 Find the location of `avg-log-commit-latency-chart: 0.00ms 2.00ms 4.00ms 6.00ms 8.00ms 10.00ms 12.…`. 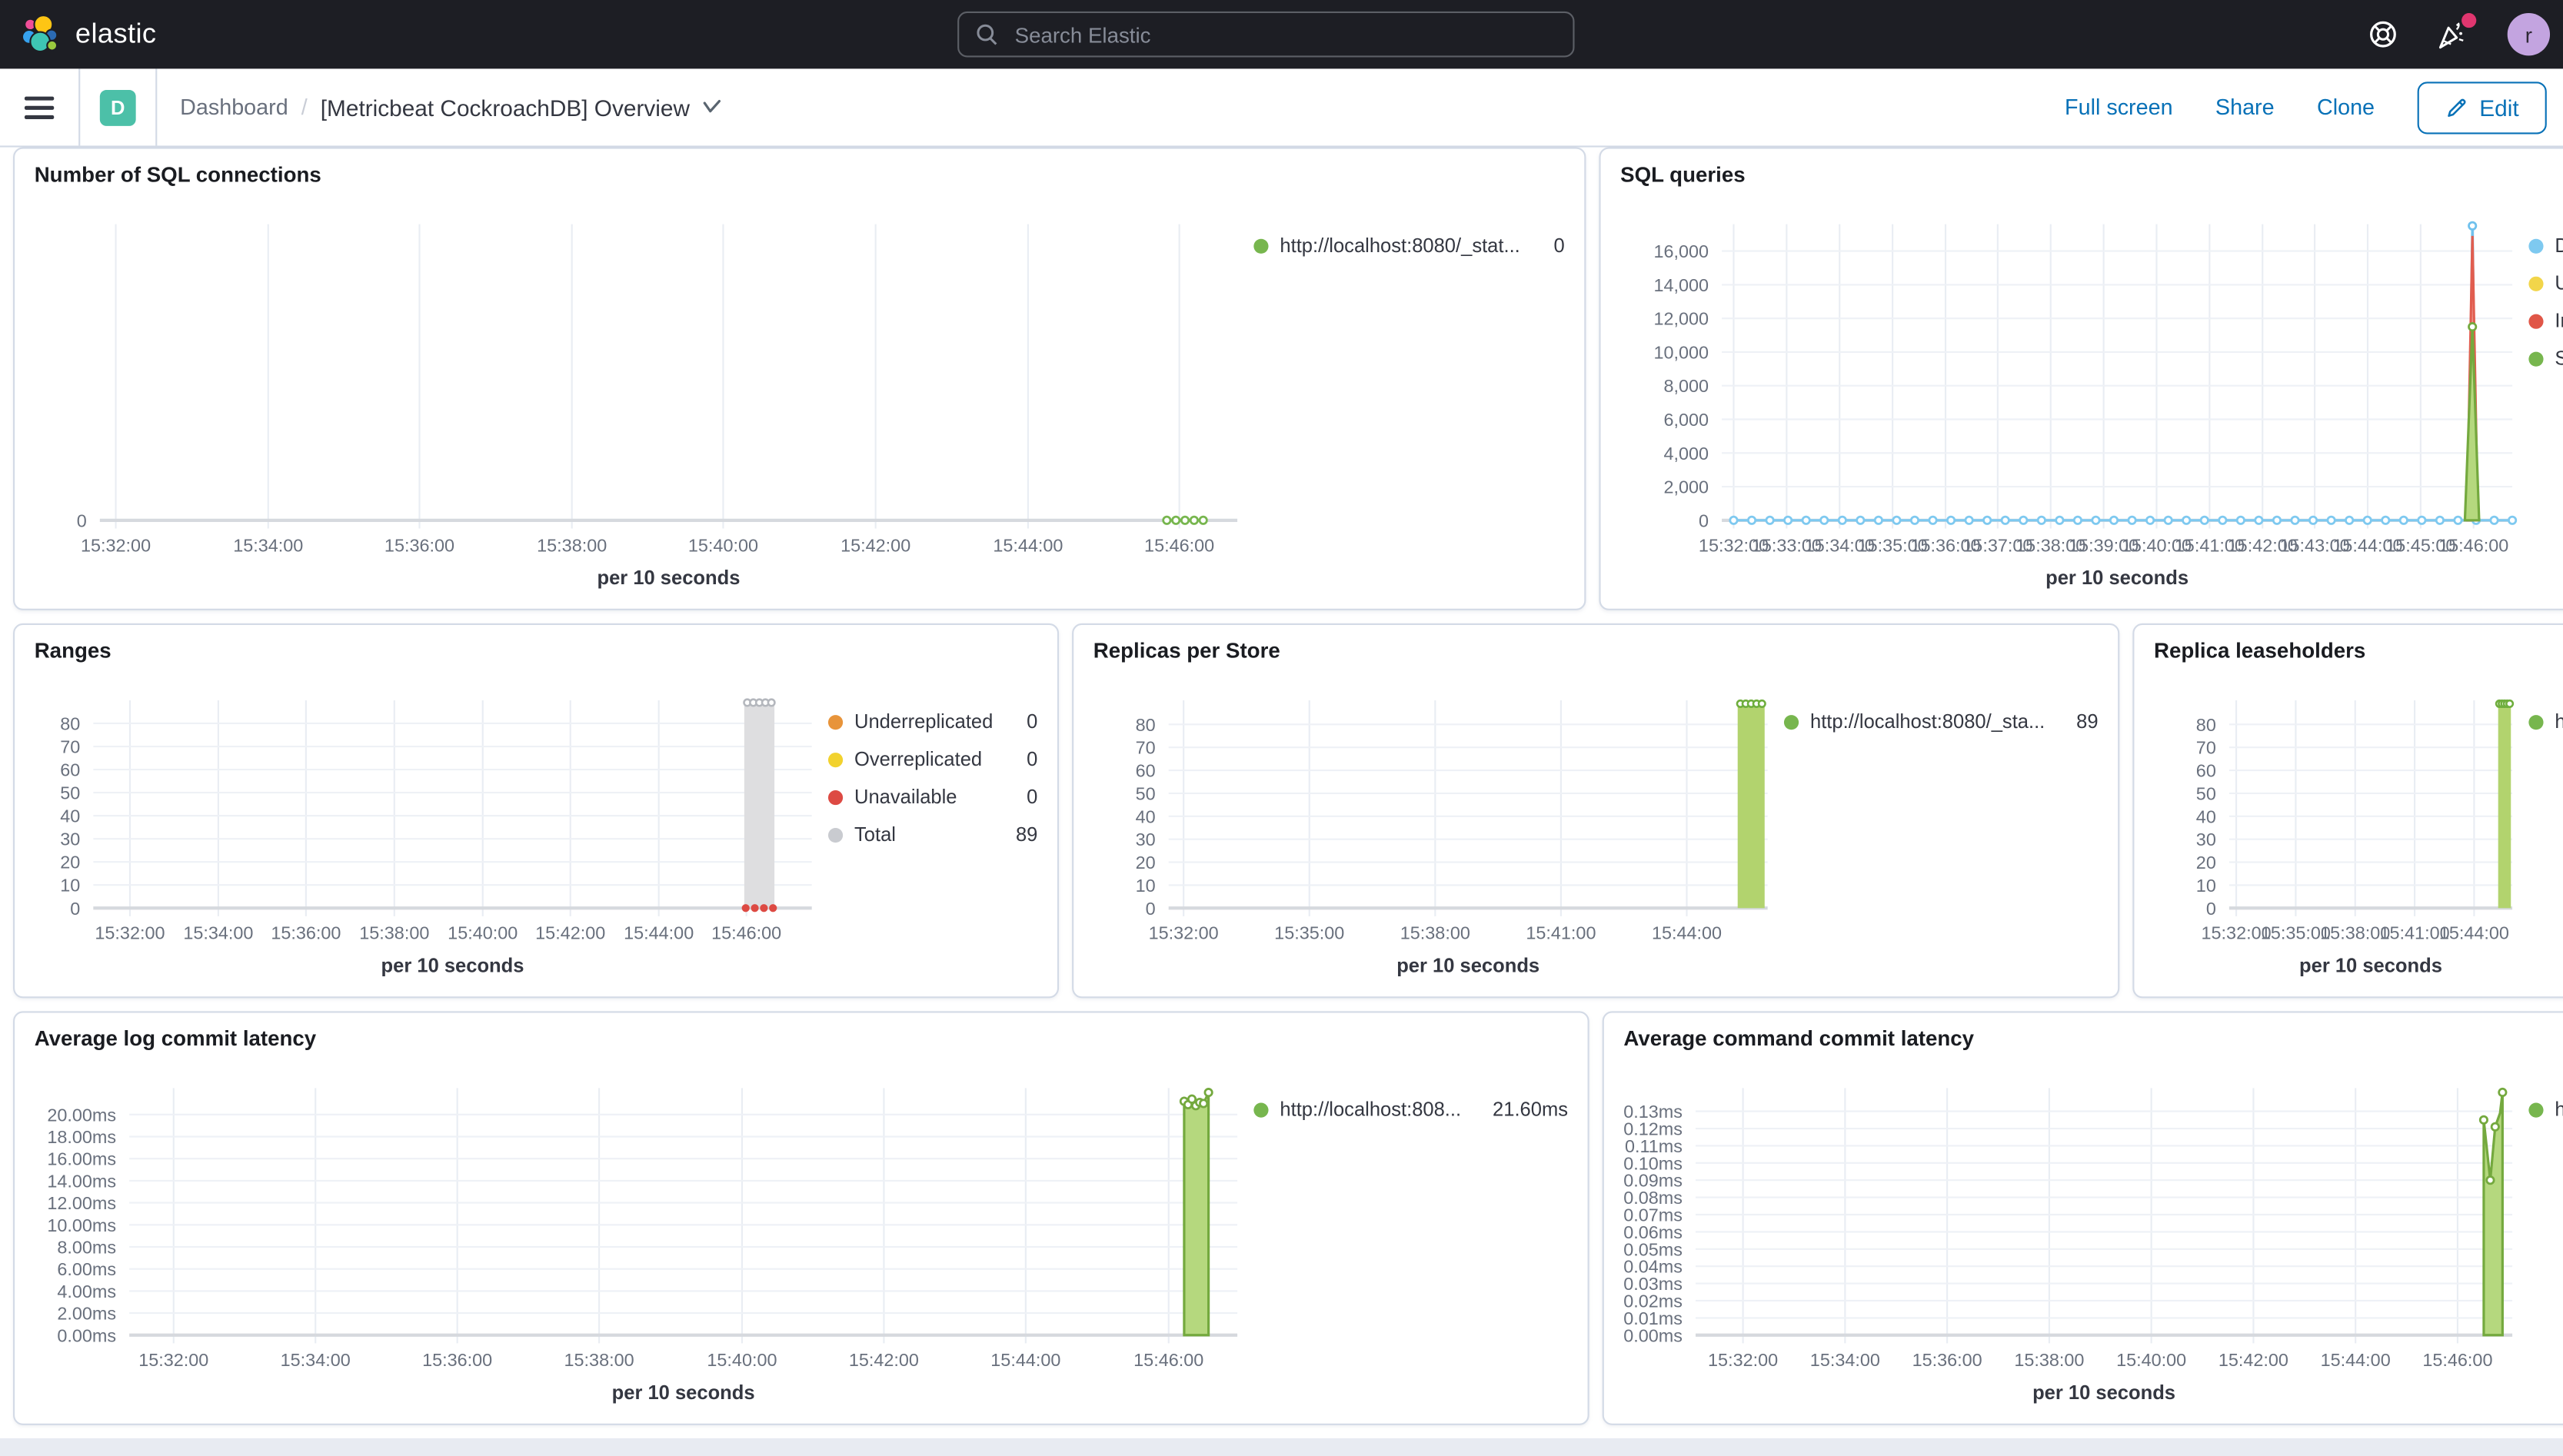

avg-log-commit-latency-chart: 0.00ms 2.00ms 4.00ms 6.00ms 8.00ms 10.00ms 12.… is located at coordinates (644, 1235).